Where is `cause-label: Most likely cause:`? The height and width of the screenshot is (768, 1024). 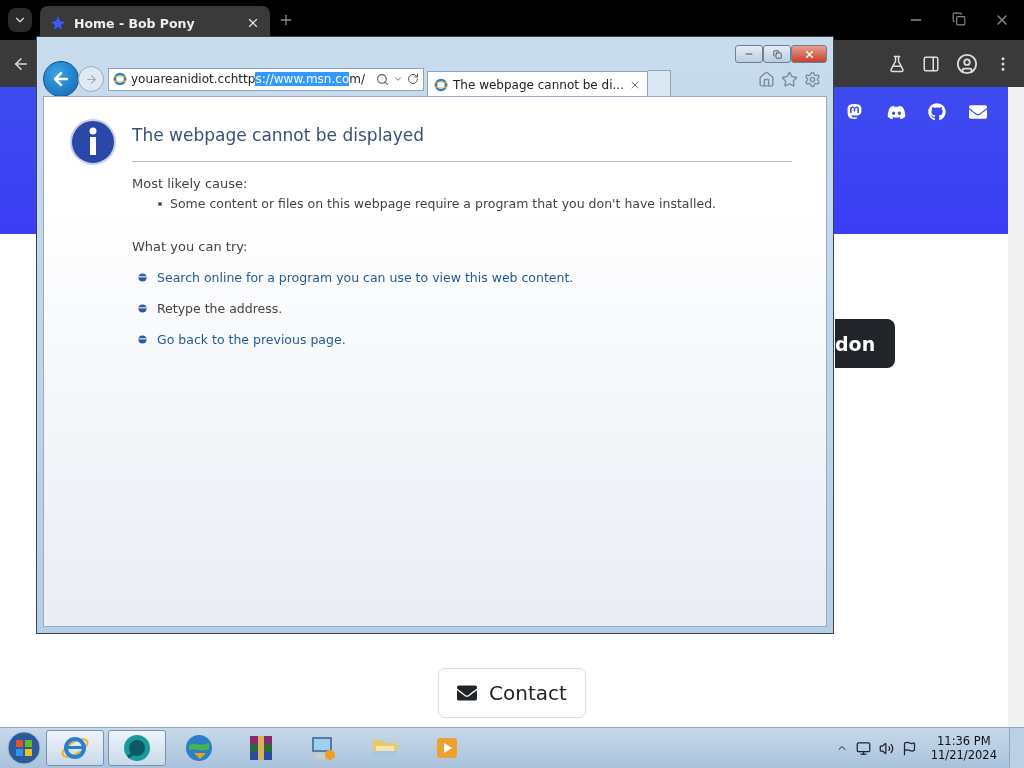
cause-label: Most likely cause: is located at coordinates (190, 183).